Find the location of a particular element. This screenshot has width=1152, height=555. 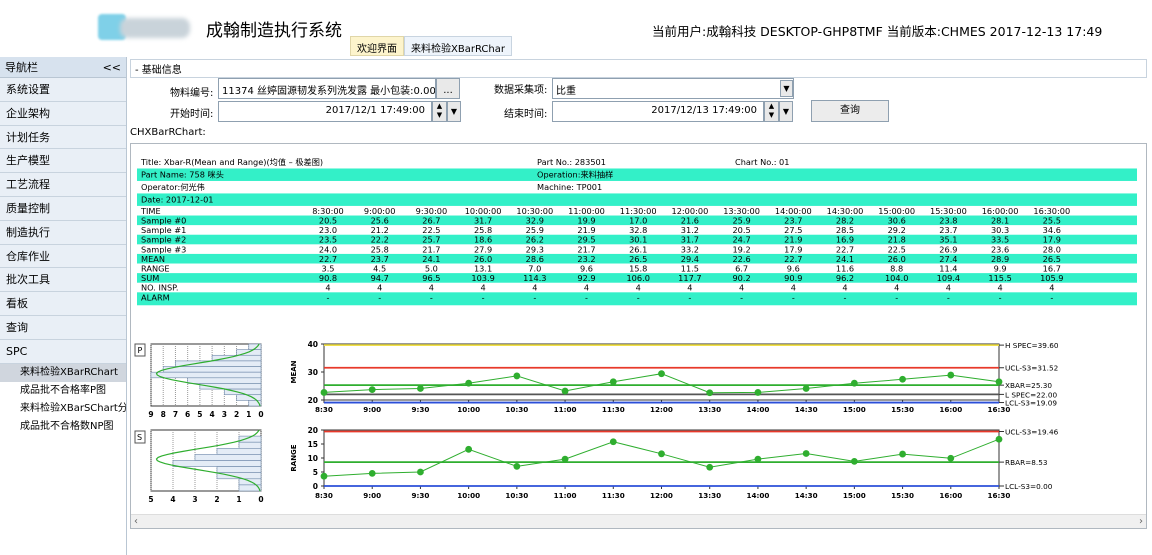

cell-5-3: 26.0 is located at coordinates (483, 259).